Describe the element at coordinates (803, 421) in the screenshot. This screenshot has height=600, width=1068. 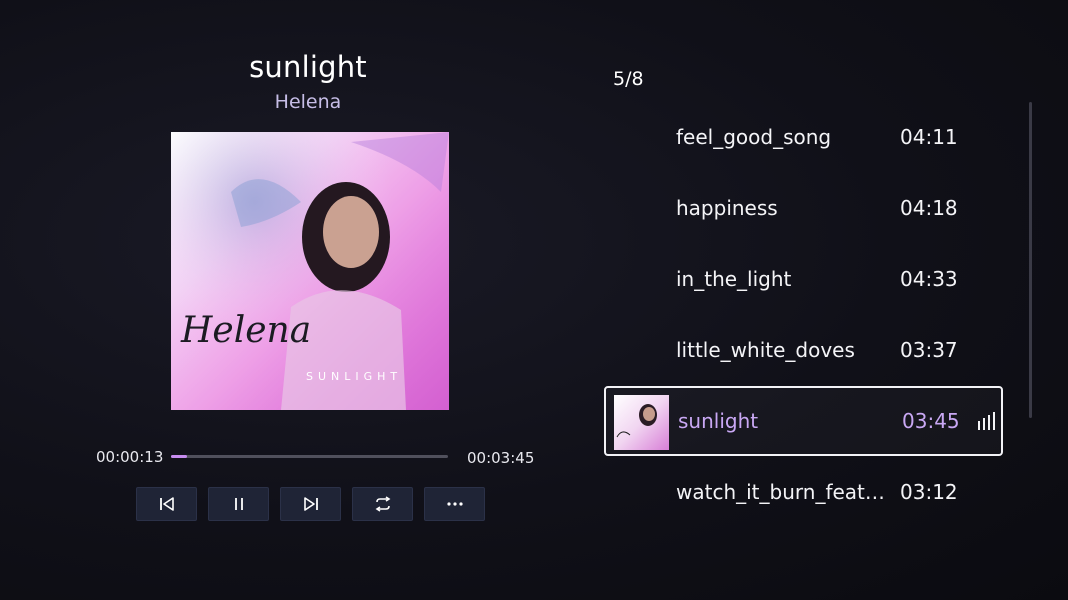
I see `playlist-item-active: sunlight 03:45` at that location.